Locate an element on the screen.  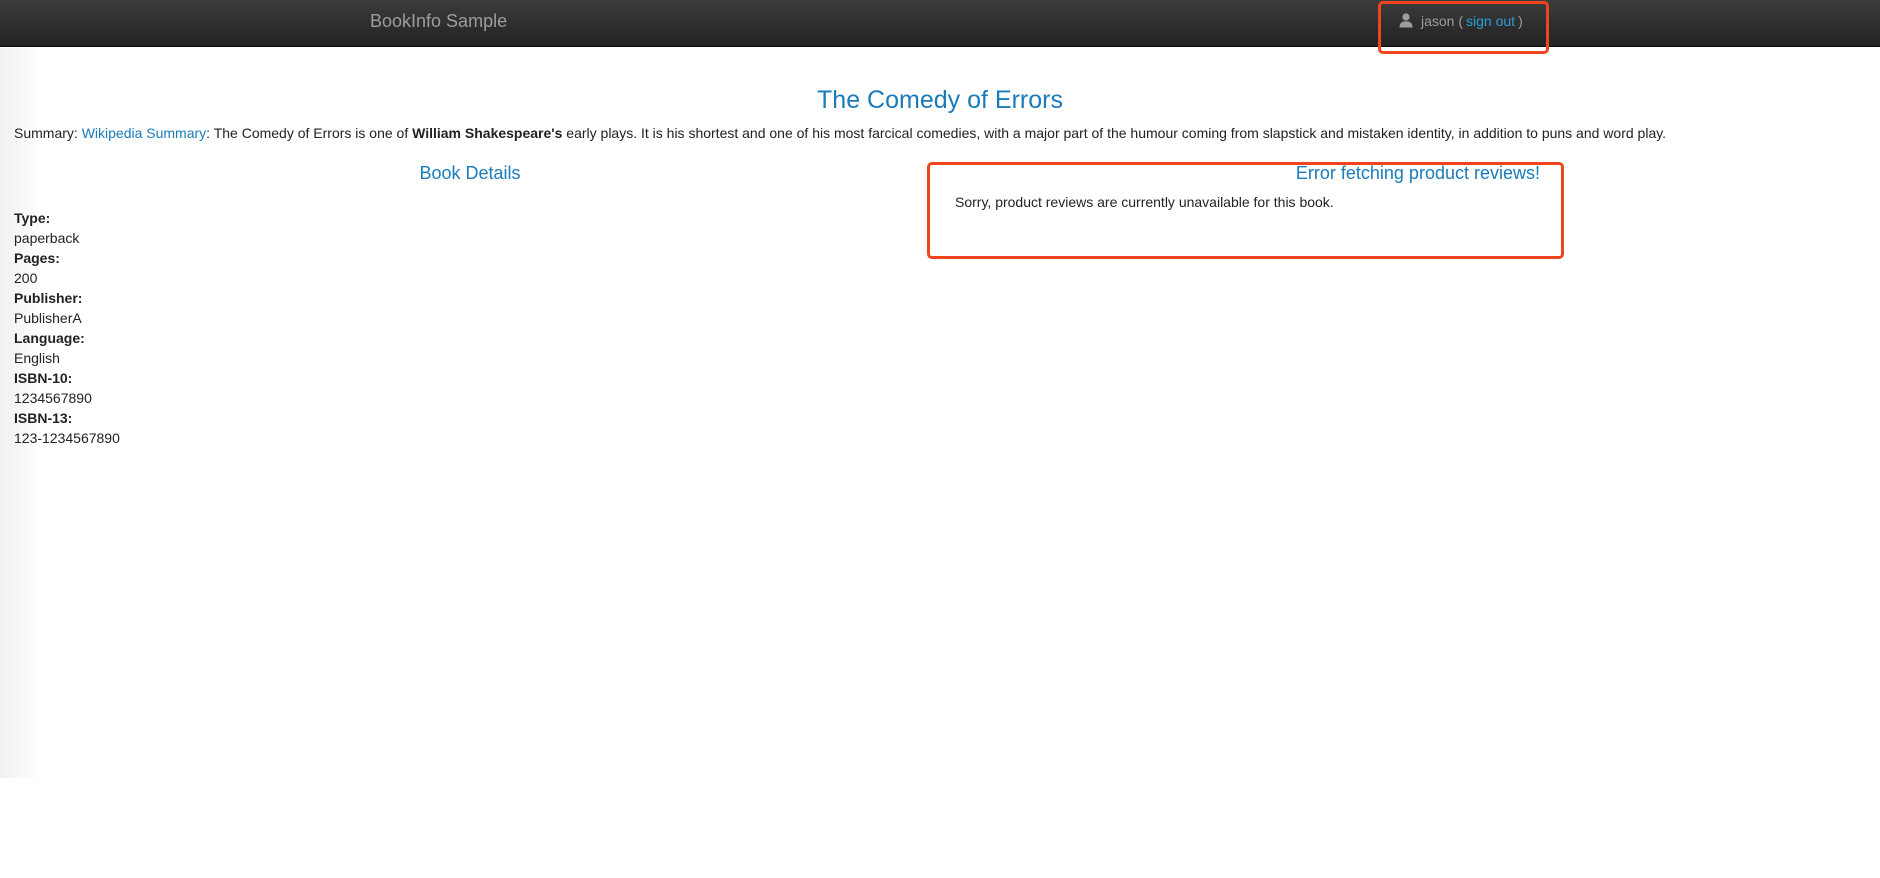
detail-value-language: English is located at coordinates (37, 358).